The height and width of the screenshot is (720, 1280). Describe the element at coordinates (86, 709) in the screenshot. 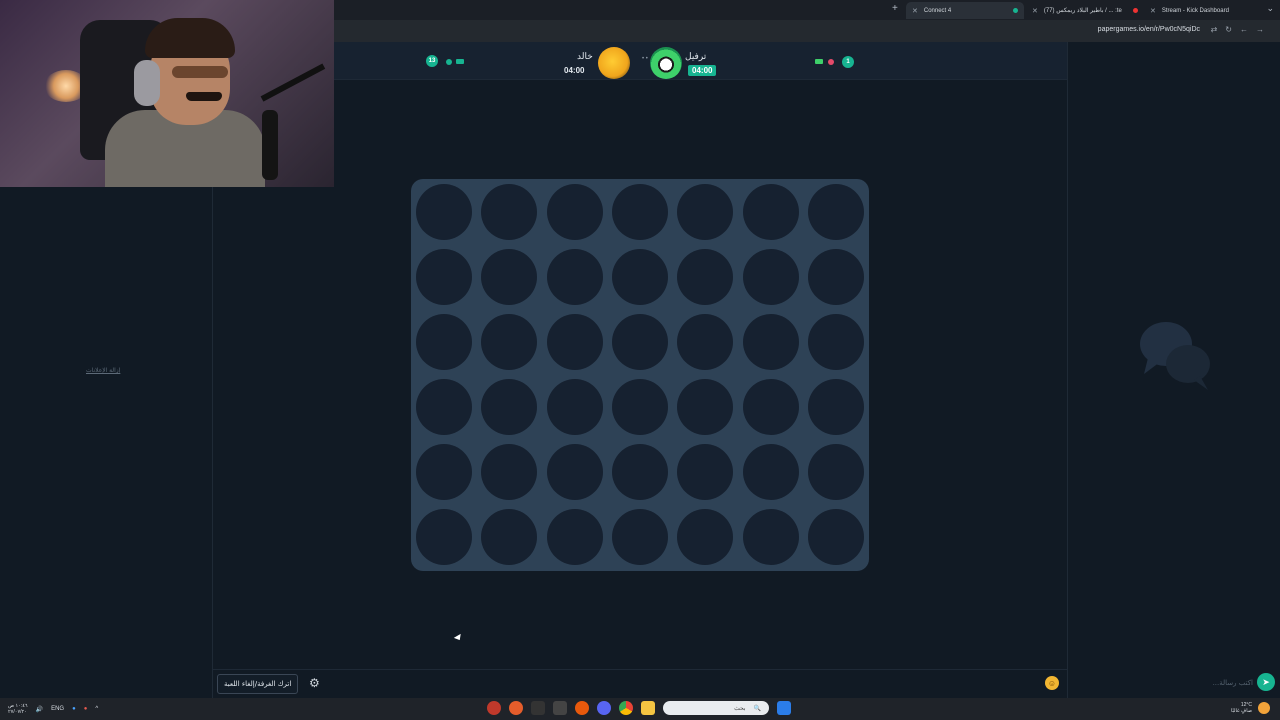

I see `tray-app-icon: ●` at that location.